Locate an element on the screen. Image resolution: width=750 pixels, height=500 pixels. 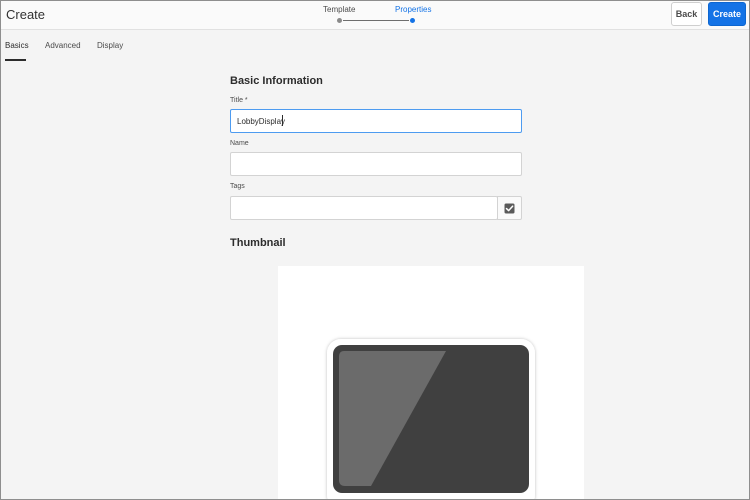
wizard-step-connector is located at coordinates (376, 20).